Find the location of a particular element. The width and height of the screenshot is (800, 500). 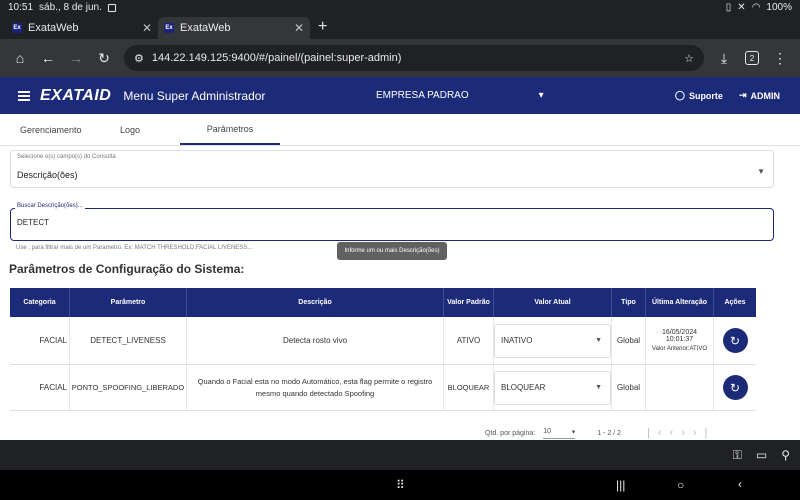

hamburger-menu-icon is located at coordinates (24, 95).